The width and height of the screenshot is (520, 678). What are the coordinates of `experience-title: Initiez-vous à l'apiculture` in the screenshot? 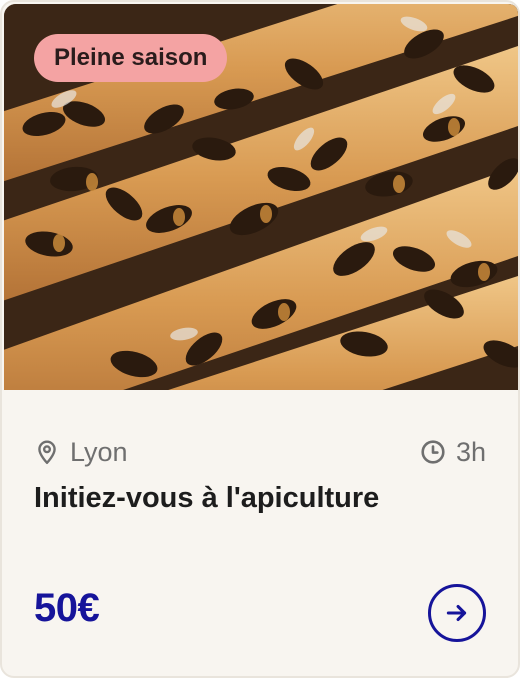 It's located at (260, 498).